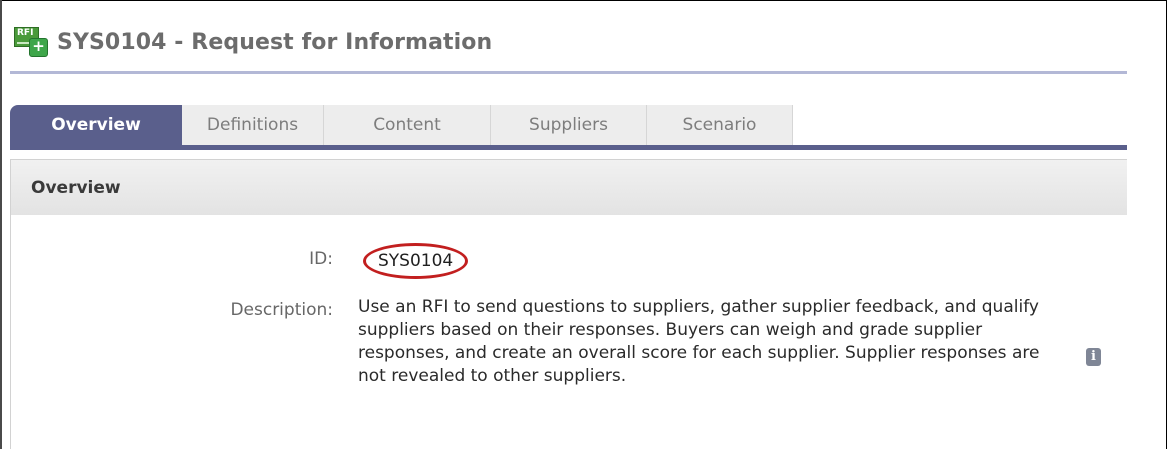  I want to click on id-label: ID:, so click(321, 259).